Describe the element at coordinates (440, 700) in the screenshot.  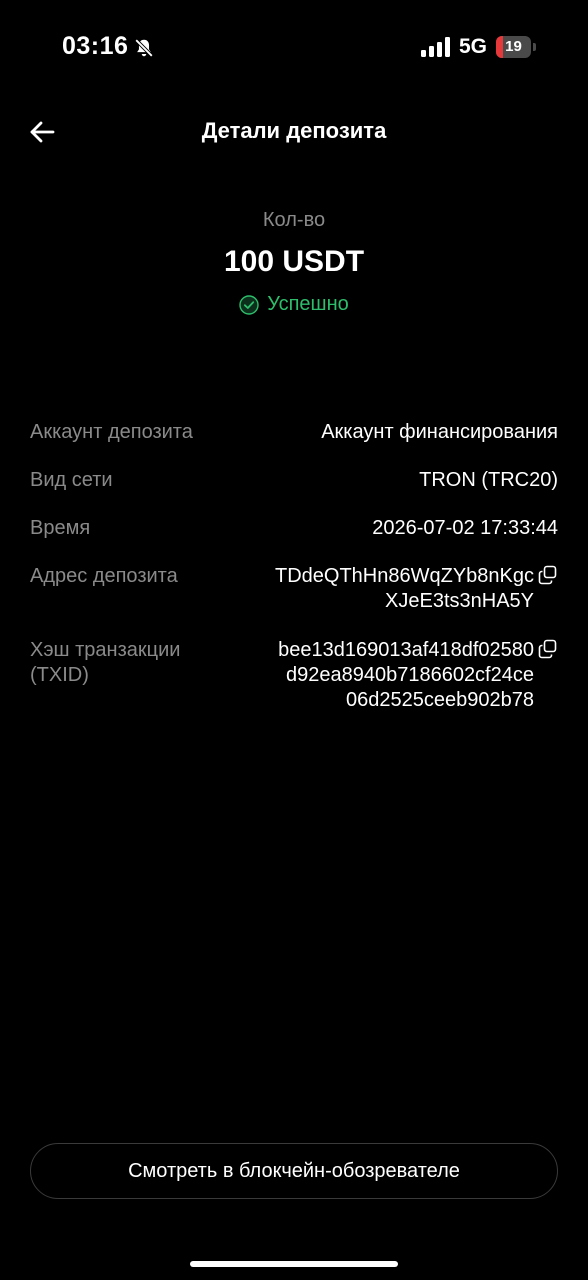
I see `transaction-hash-line-3: 06d2525ceeb902b78` at that location.